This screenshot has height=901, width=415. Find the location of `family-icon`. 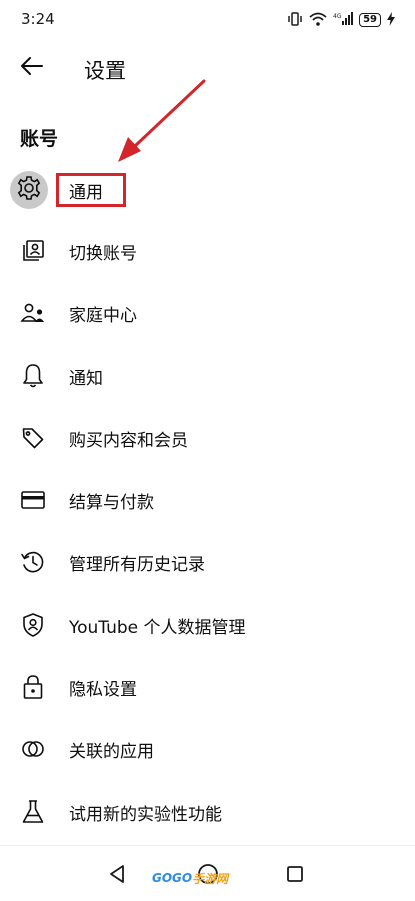

family-icon is located at coordinates (33, 313).